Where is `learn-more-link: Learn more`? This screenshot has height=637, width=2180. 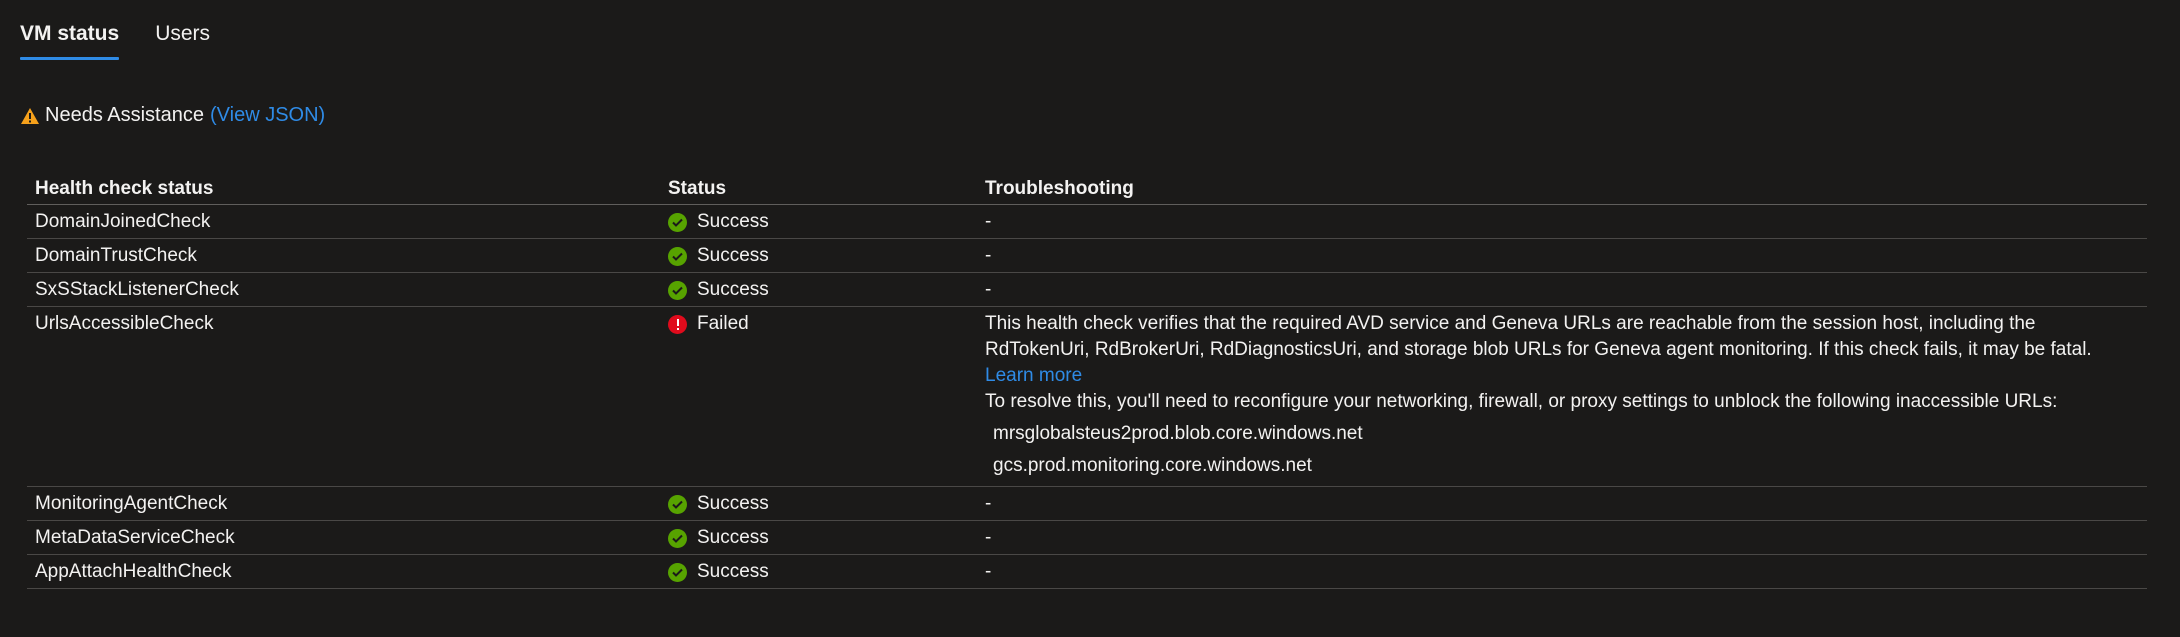 learn-more-link: Learn more is located at coordinates (1033, 375).